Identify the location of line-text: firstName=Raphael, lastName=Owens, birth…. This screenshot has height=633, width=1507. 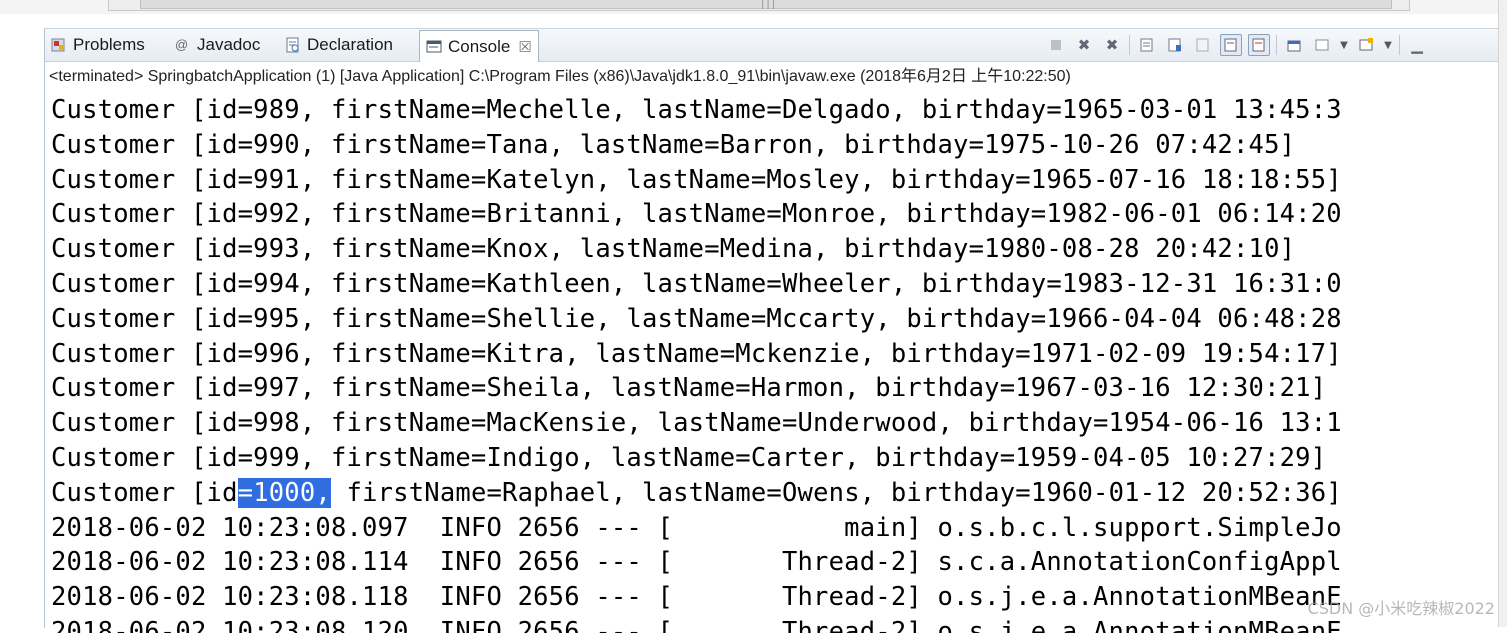
(836, 492).